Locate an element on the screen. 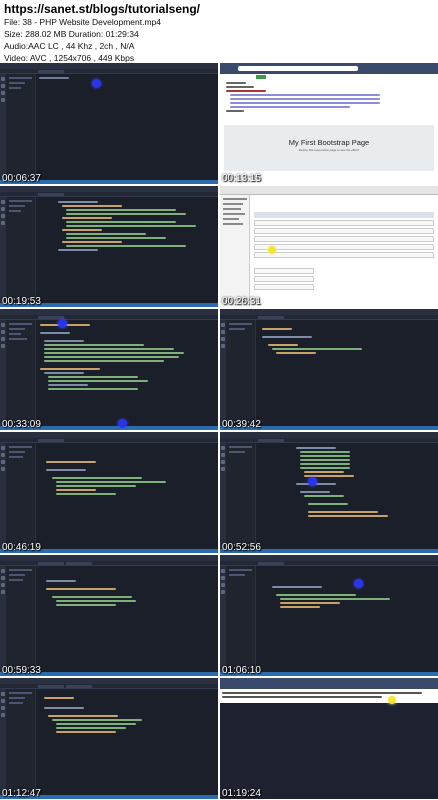  source-url: https://sanet.st/blogs/tutorialseng/ is located at coordinates (219, 9).